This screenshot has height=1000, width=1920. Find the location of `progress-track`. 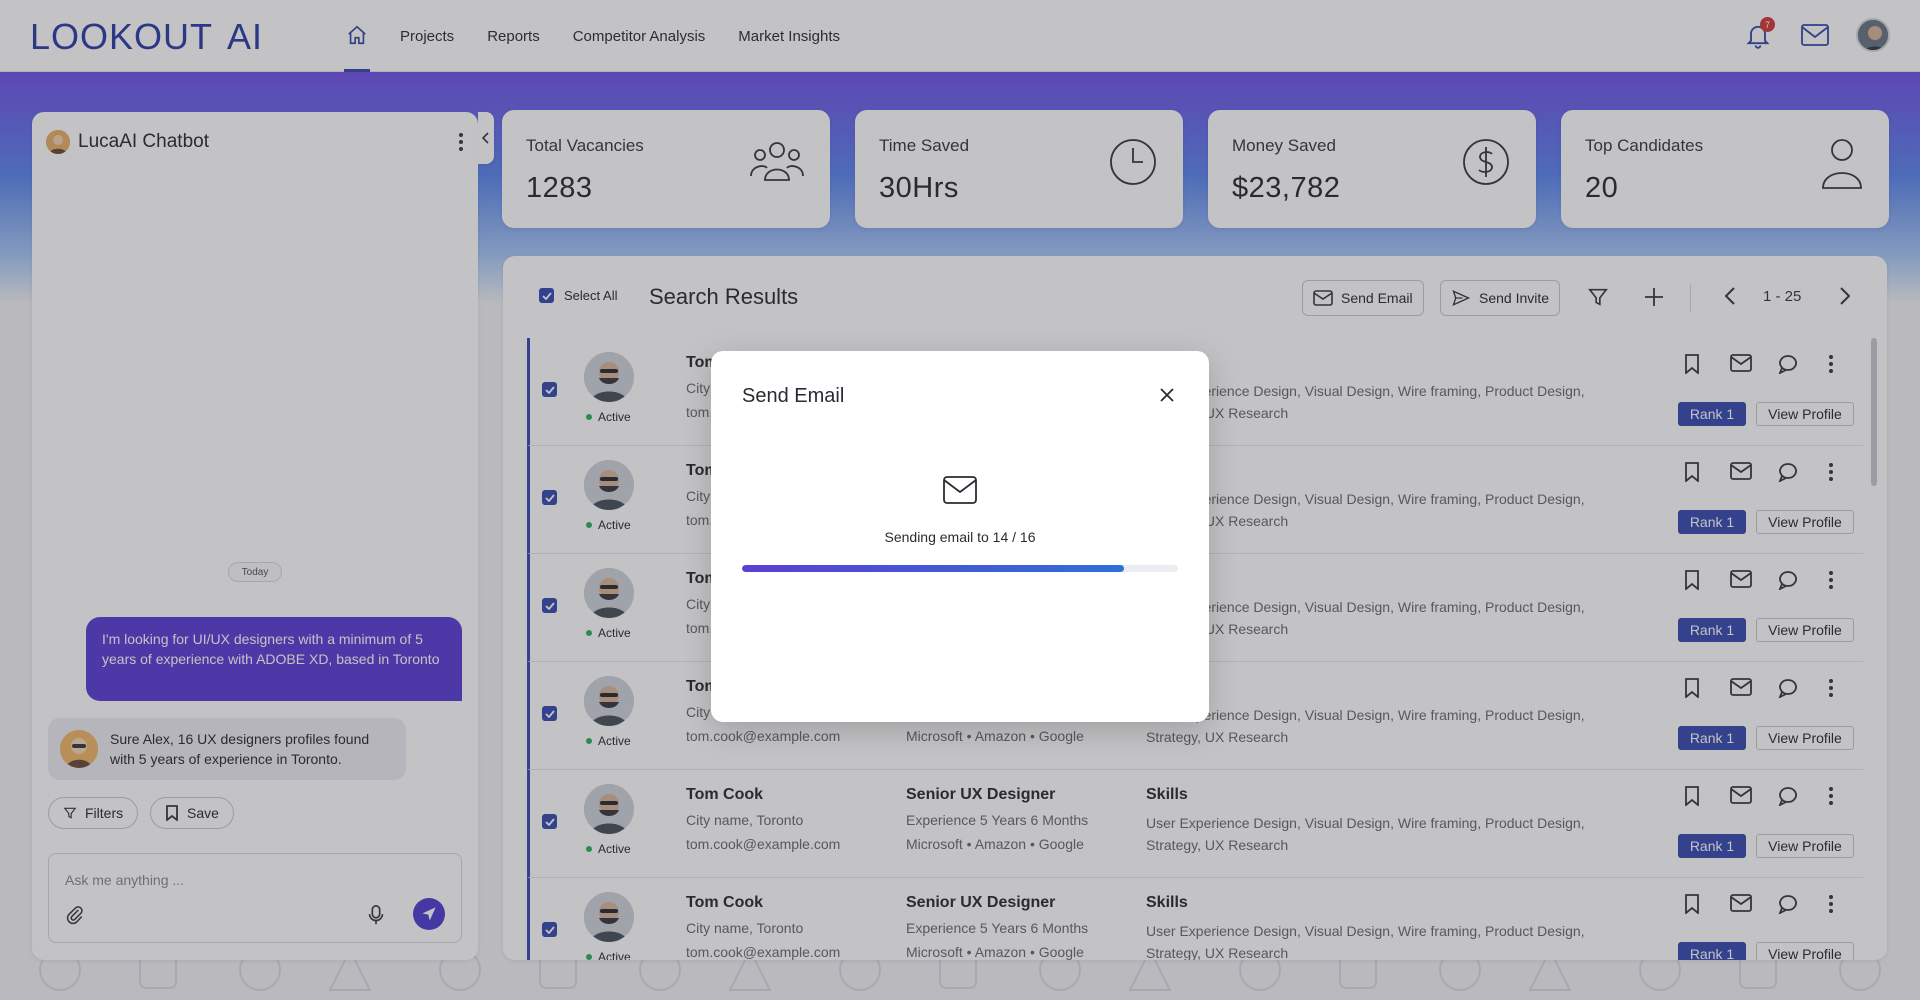

progress-track is located at coordinates (960, 568).